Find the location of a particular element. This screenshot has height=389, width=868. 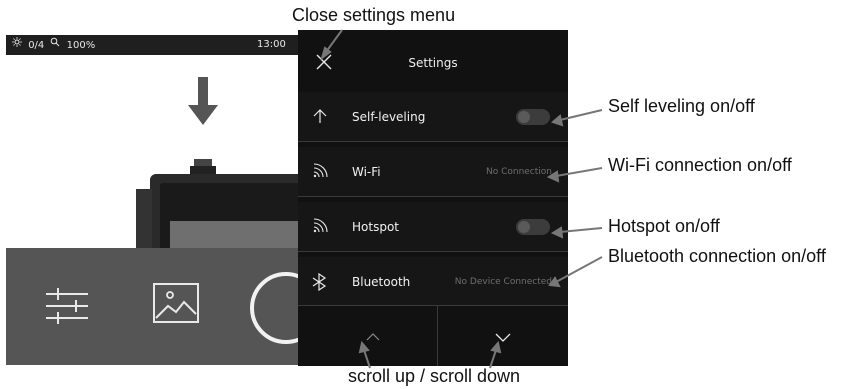

annotation-self-leveling: Self leveling on/off is located at coordinates (681, 106).